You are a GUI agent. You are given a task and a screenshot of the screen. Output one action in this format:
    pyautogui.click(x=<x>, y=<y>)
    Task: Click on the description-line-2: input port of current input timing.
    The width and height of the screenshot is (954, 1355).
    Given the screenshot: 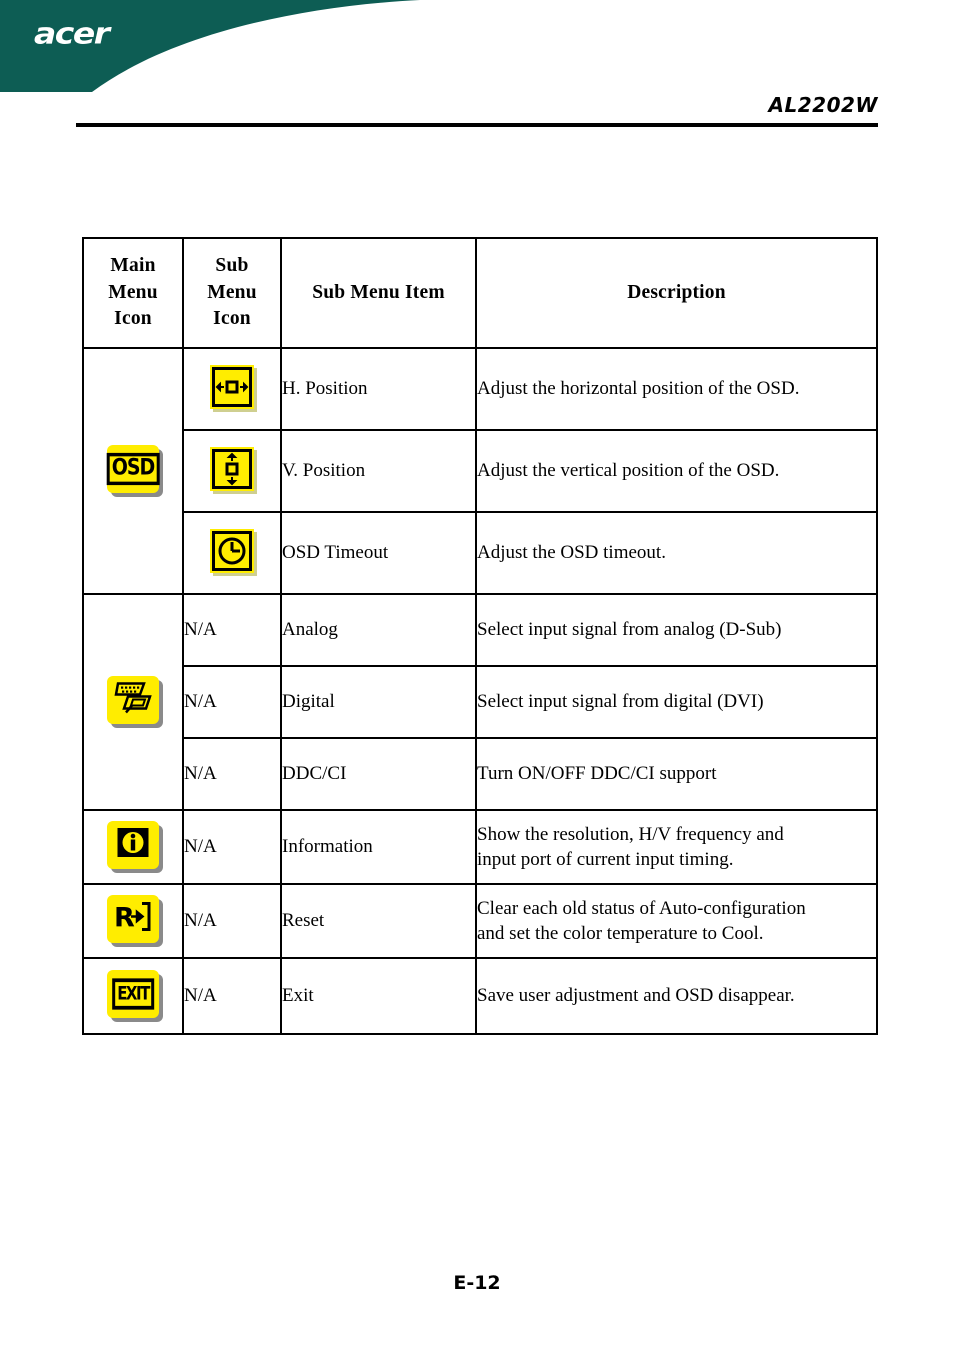 What is the action you would take?
    pyautogui.click(x=605, y=859)
    